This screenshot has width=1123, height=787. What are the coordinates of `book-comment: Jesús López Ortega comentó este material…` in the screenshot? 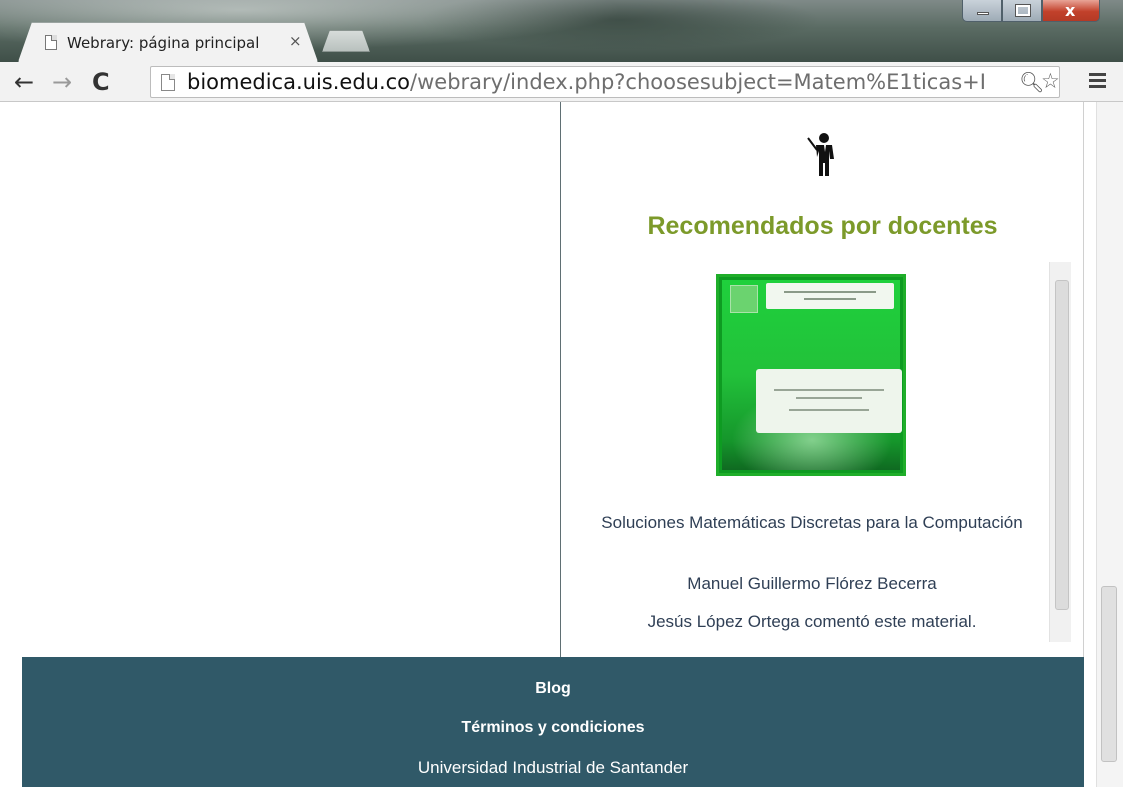 It's located at (812, 621).